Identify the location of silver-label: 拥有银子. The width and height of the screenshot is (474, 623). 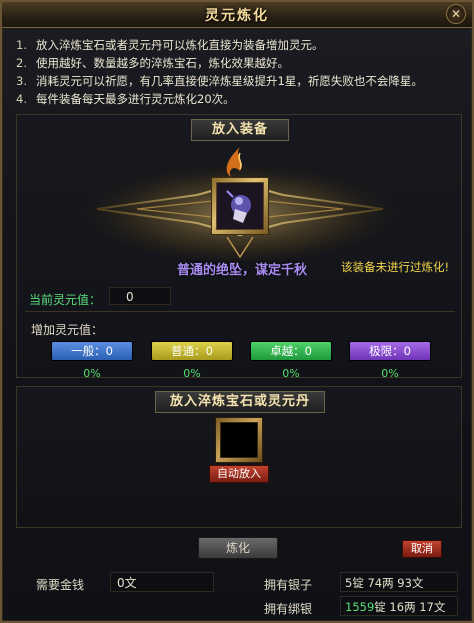
(288, 585).